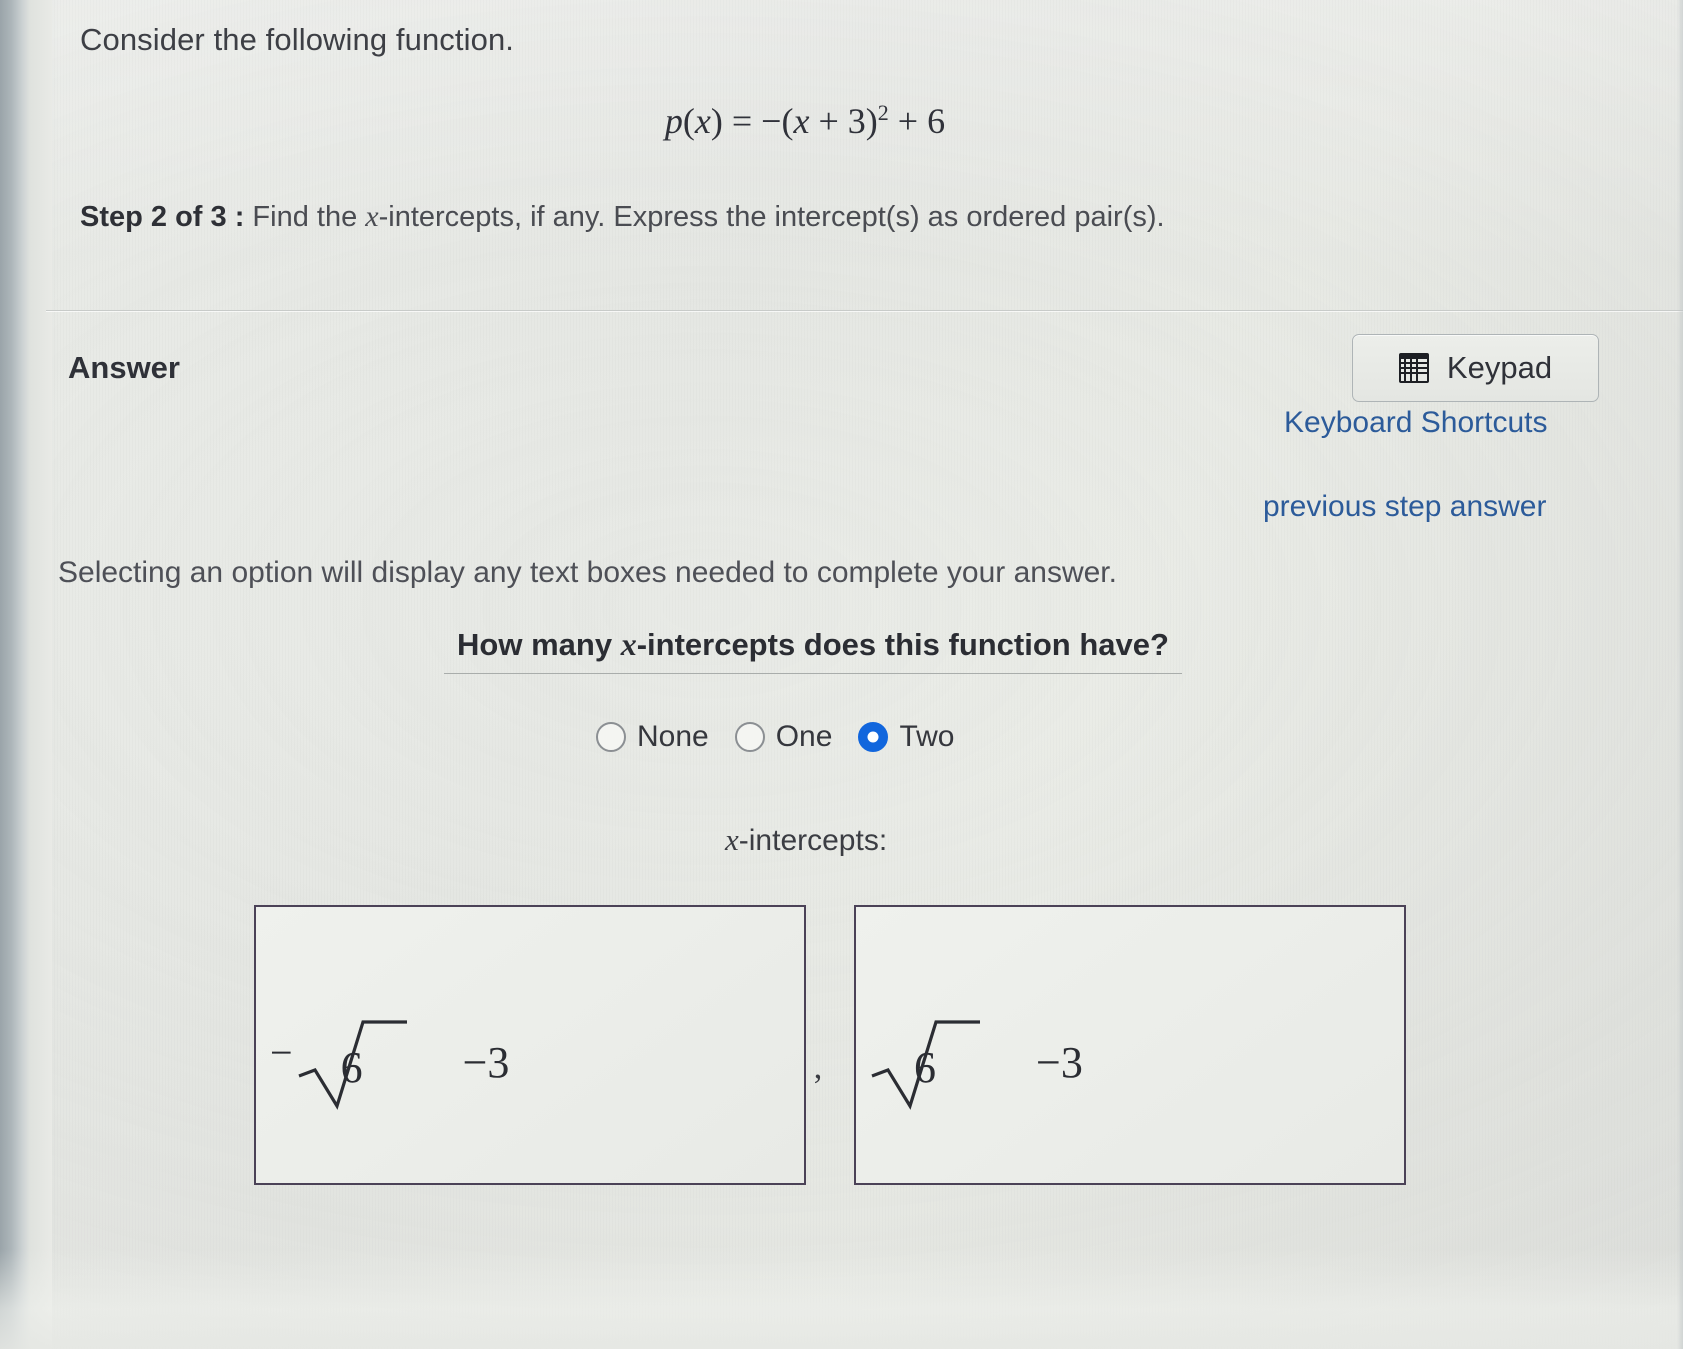 Image resolution: width=1683 pixels, height=1349 pixels. I want to click on intercept-second-tail: −3, so click(1059, 1062).